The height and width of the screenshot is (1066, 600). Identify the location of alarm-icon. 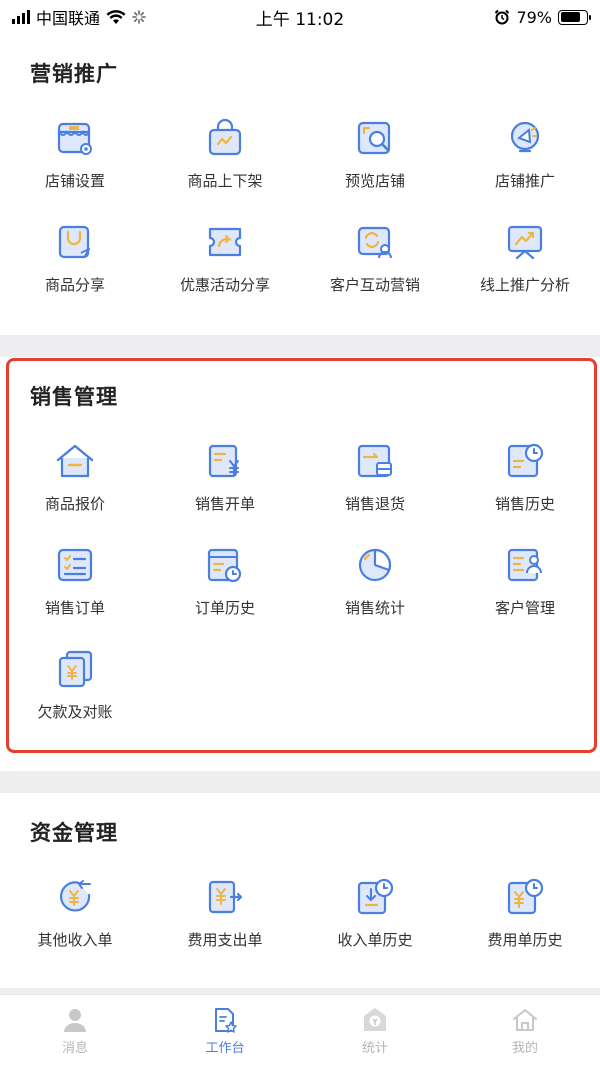
(502, 17).